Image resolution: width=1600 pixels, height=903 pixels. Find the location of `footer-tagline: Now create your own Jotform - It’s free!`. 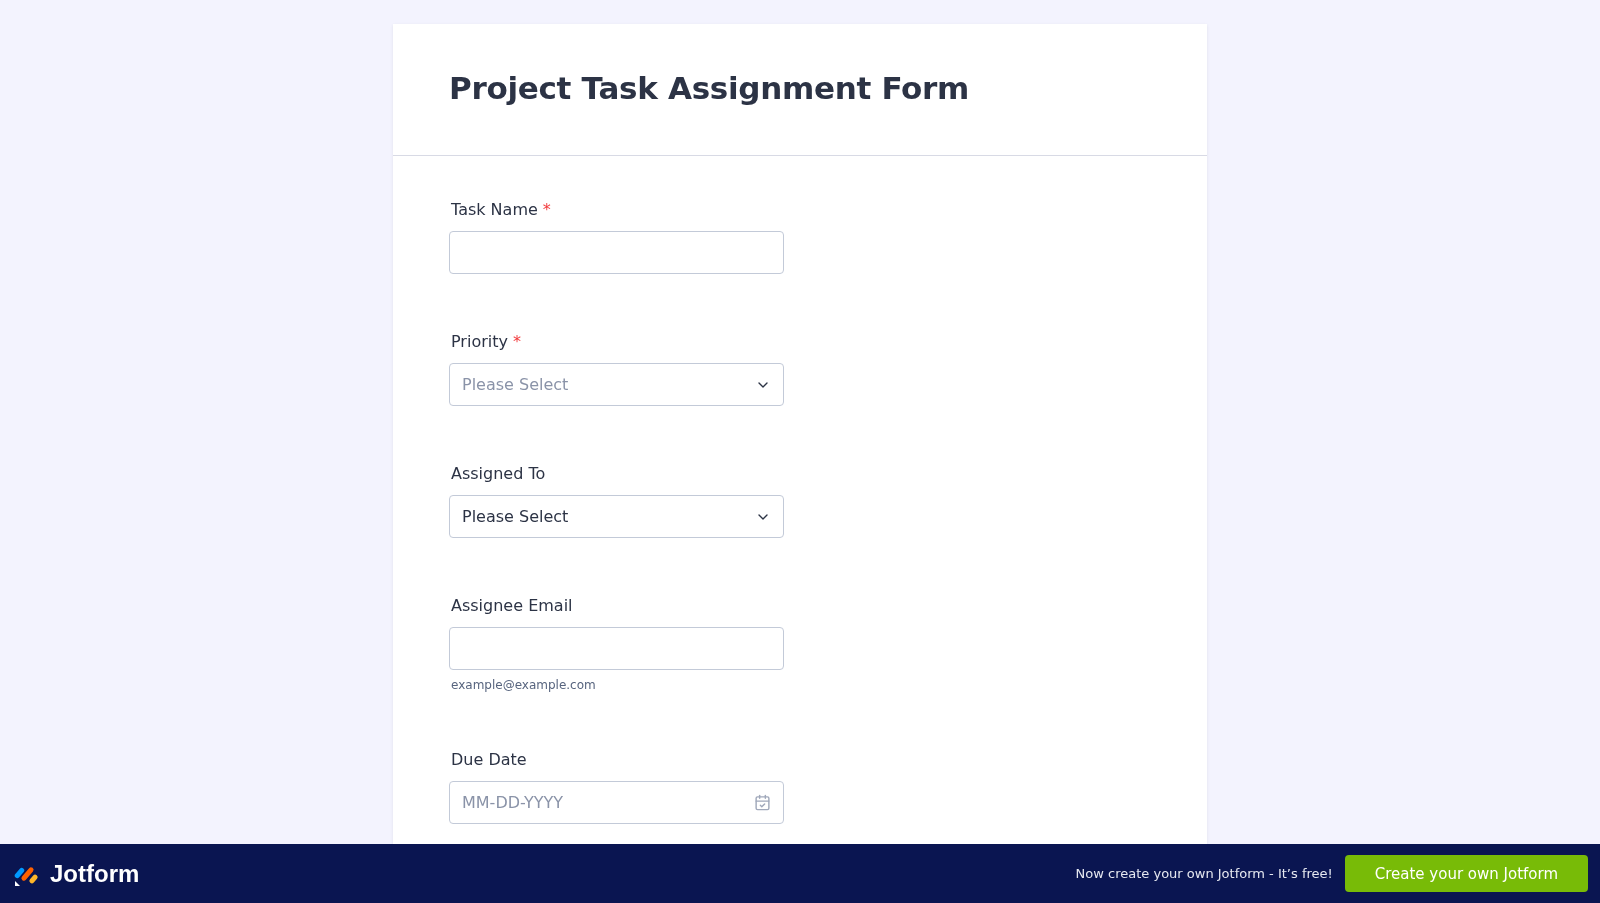

footer-tagline: Now create your own Jotform - It’s free! is located at coordinates (1204, 873).